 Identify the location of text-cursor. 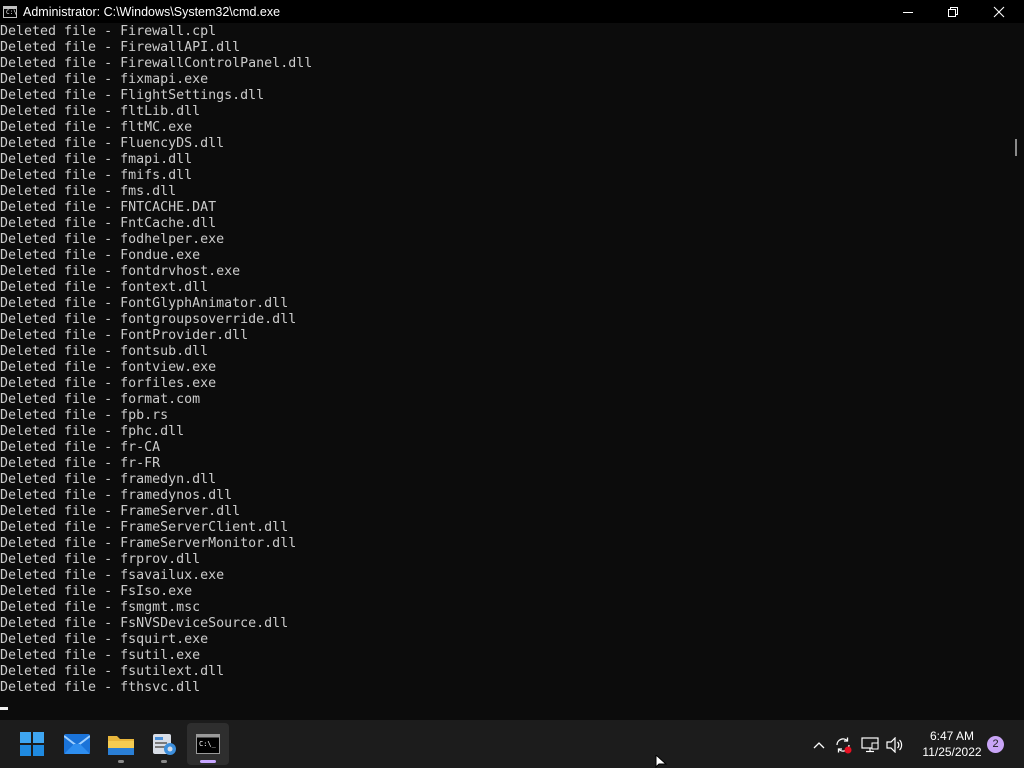
(4, 708).